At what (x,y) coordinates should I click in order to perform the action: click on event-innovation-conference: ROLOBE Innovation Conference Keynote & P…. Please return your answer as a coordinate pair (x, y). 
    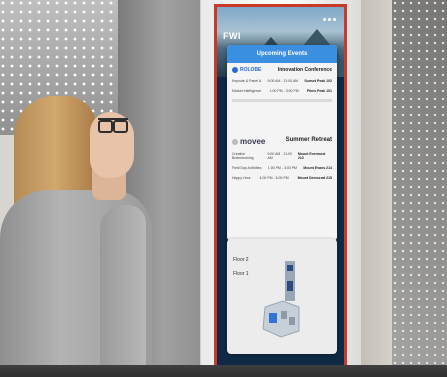
    Looking at the image, I should click on (282, 98).